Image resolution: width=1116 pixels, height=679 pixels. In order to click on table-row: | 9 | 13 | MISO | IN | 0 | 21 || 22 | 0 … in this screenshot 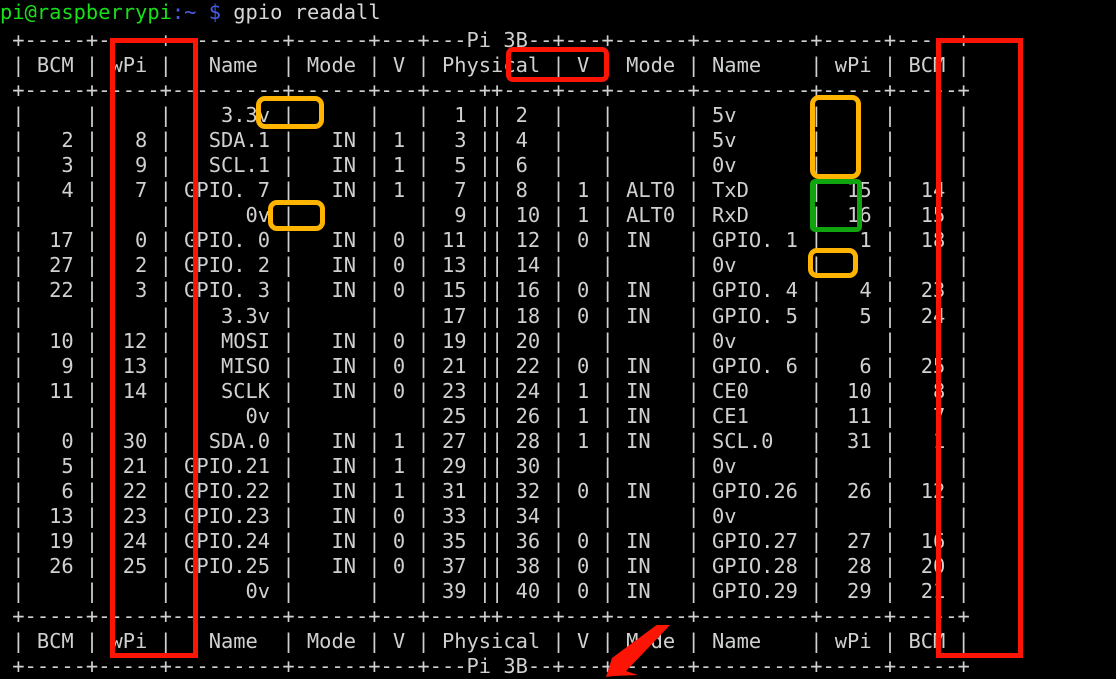, I will do `click(485, 365)`.